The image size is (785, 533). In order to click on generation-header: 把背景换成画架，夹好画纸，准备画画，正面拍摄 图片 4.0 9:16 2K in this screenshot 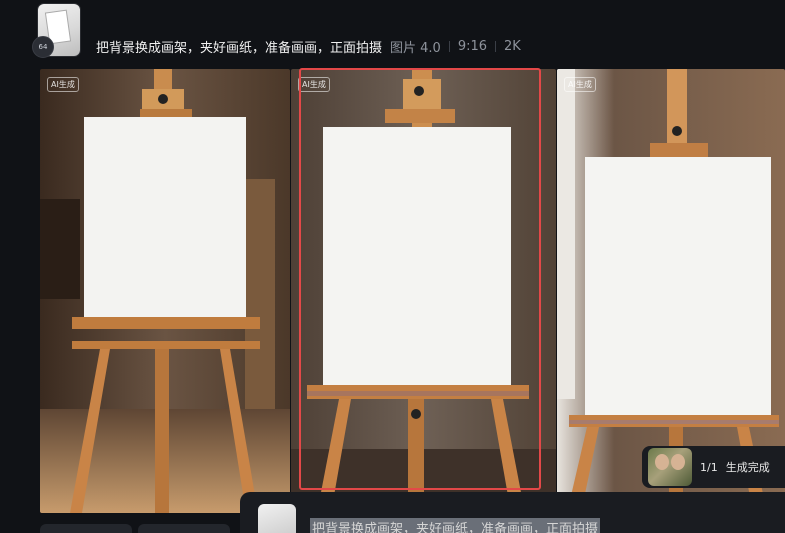, I will do `click(308, 46)`.